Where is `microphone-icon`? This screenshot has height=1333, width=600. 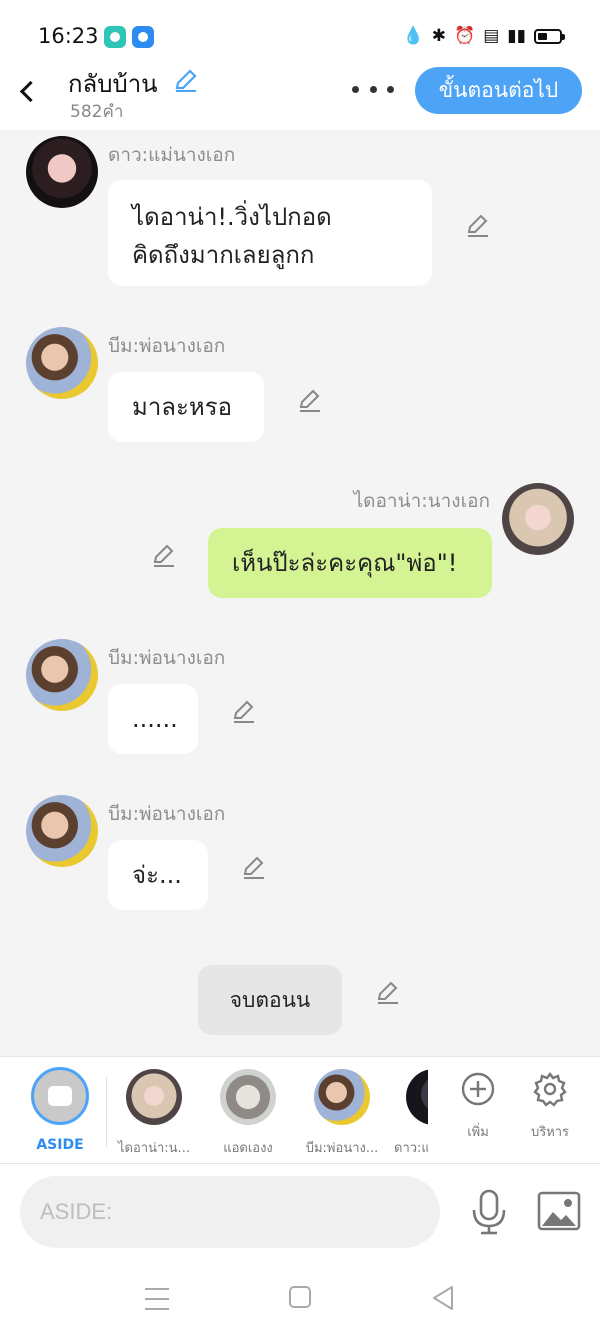 microphone-icon is located at coordinates (489, 1212).